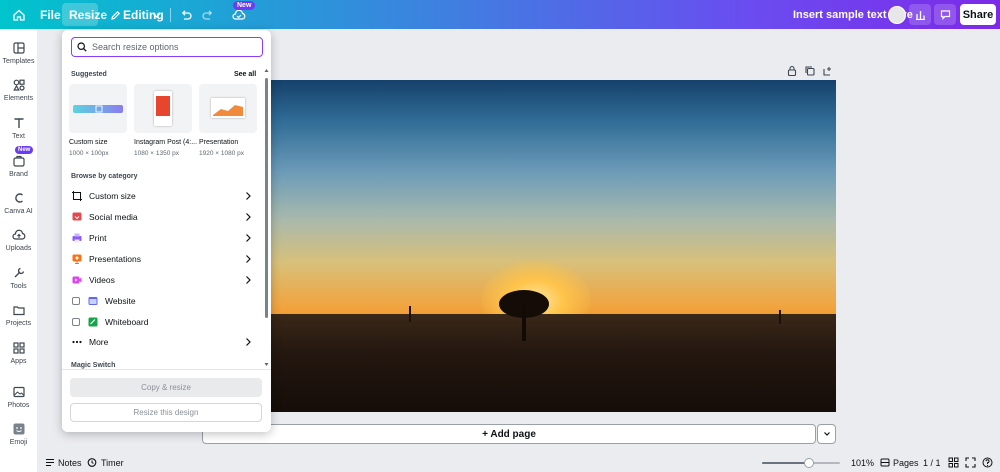 This screenshot has width=1000, height=472. I want to click on brand-new-badge: New, so click(24, 150).